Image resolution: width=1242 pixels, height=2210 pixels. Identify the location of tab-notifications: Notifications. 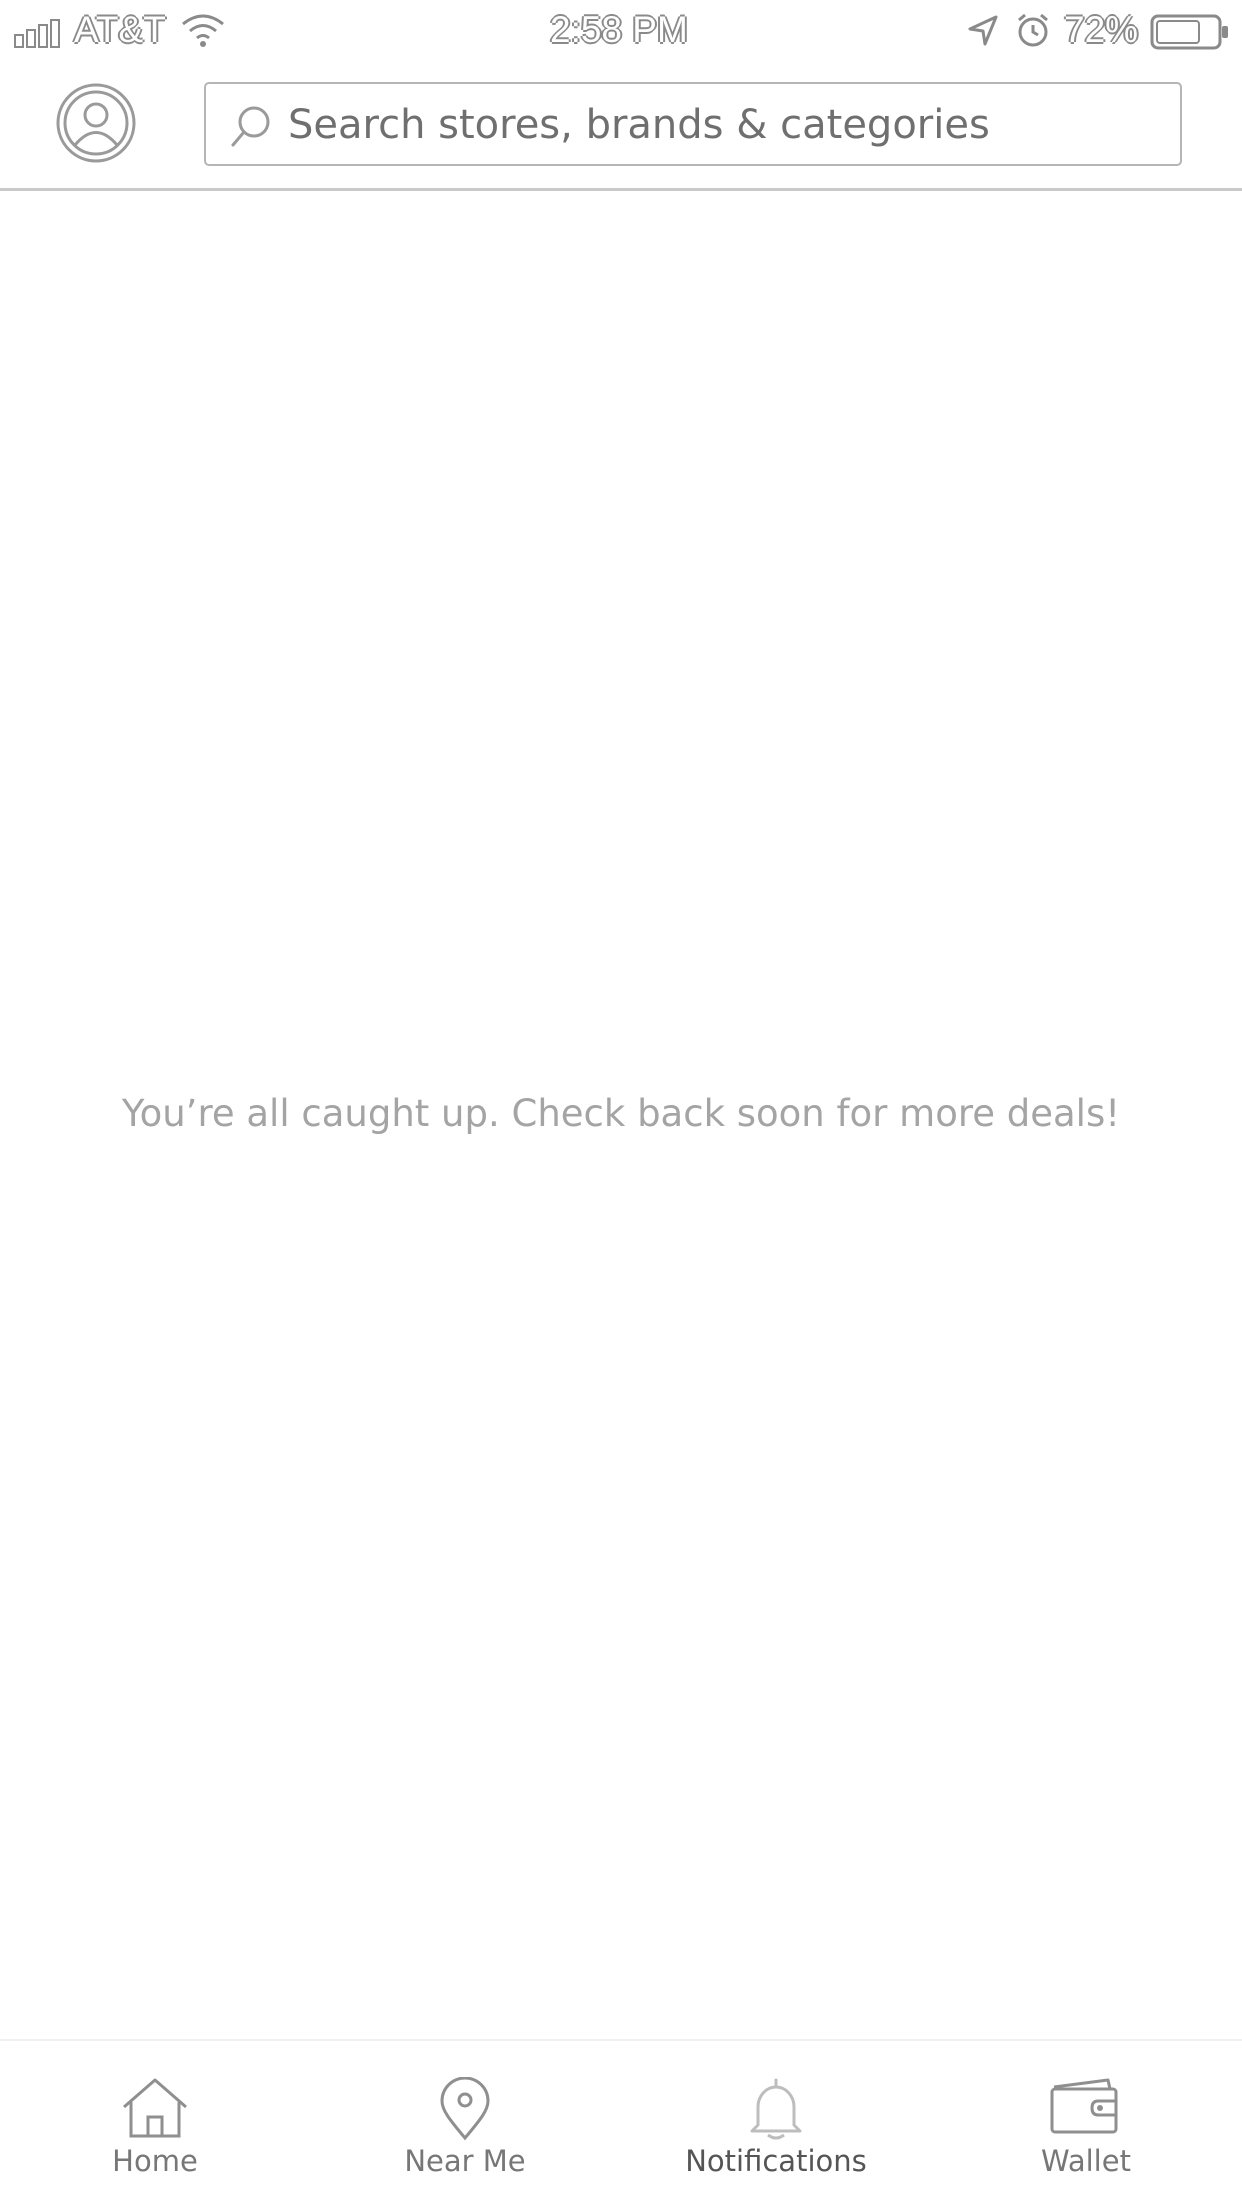
(776, 2125).